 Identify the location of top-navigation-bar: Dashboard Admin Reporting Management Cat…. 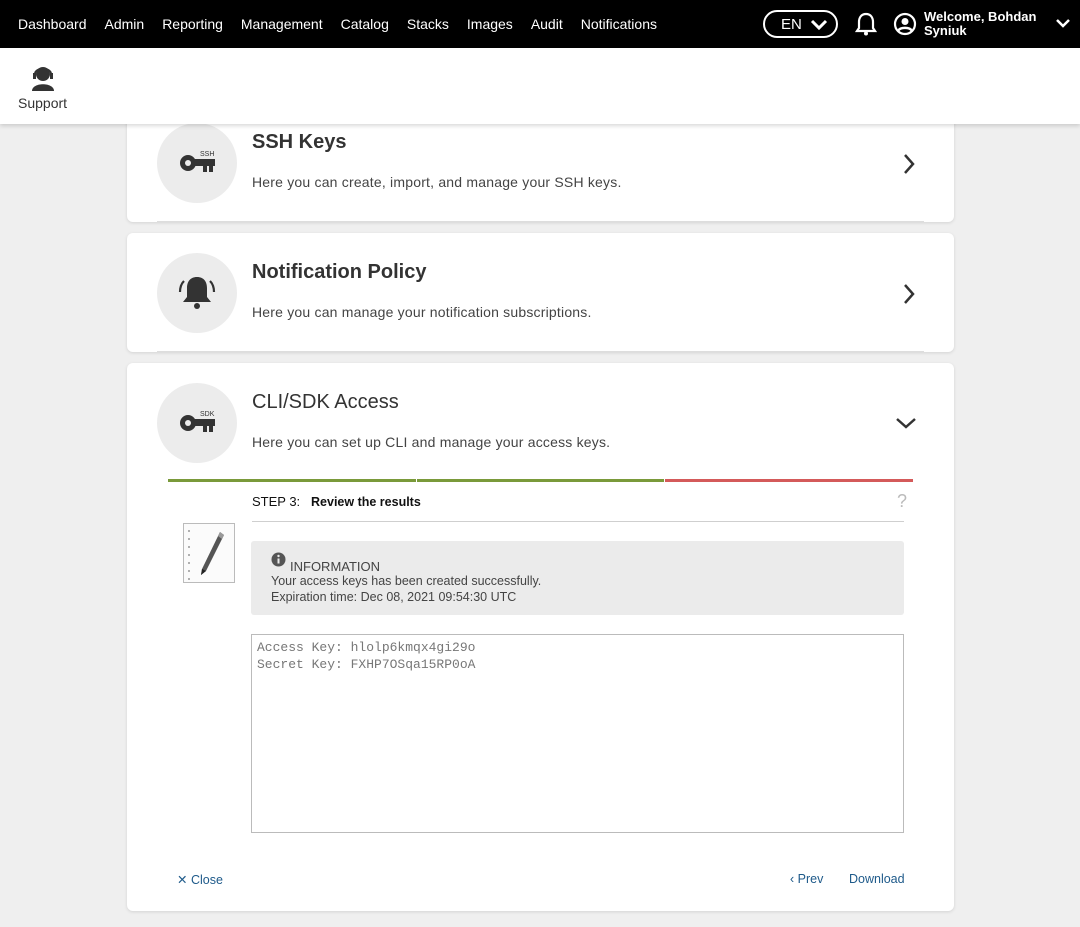
(540, 24).